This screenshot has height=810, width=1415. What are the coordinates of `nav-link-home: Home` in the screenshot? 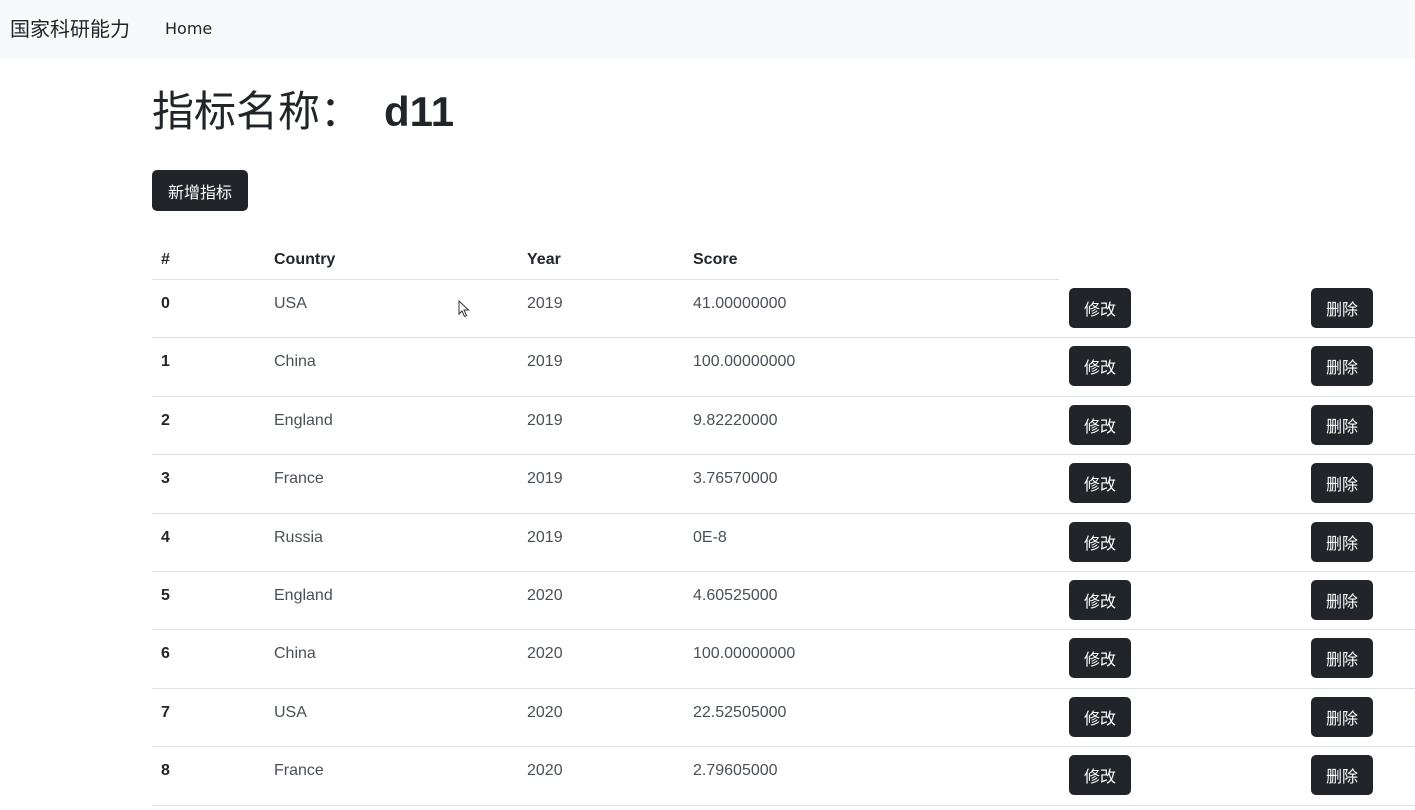 It's located at (188, 29).